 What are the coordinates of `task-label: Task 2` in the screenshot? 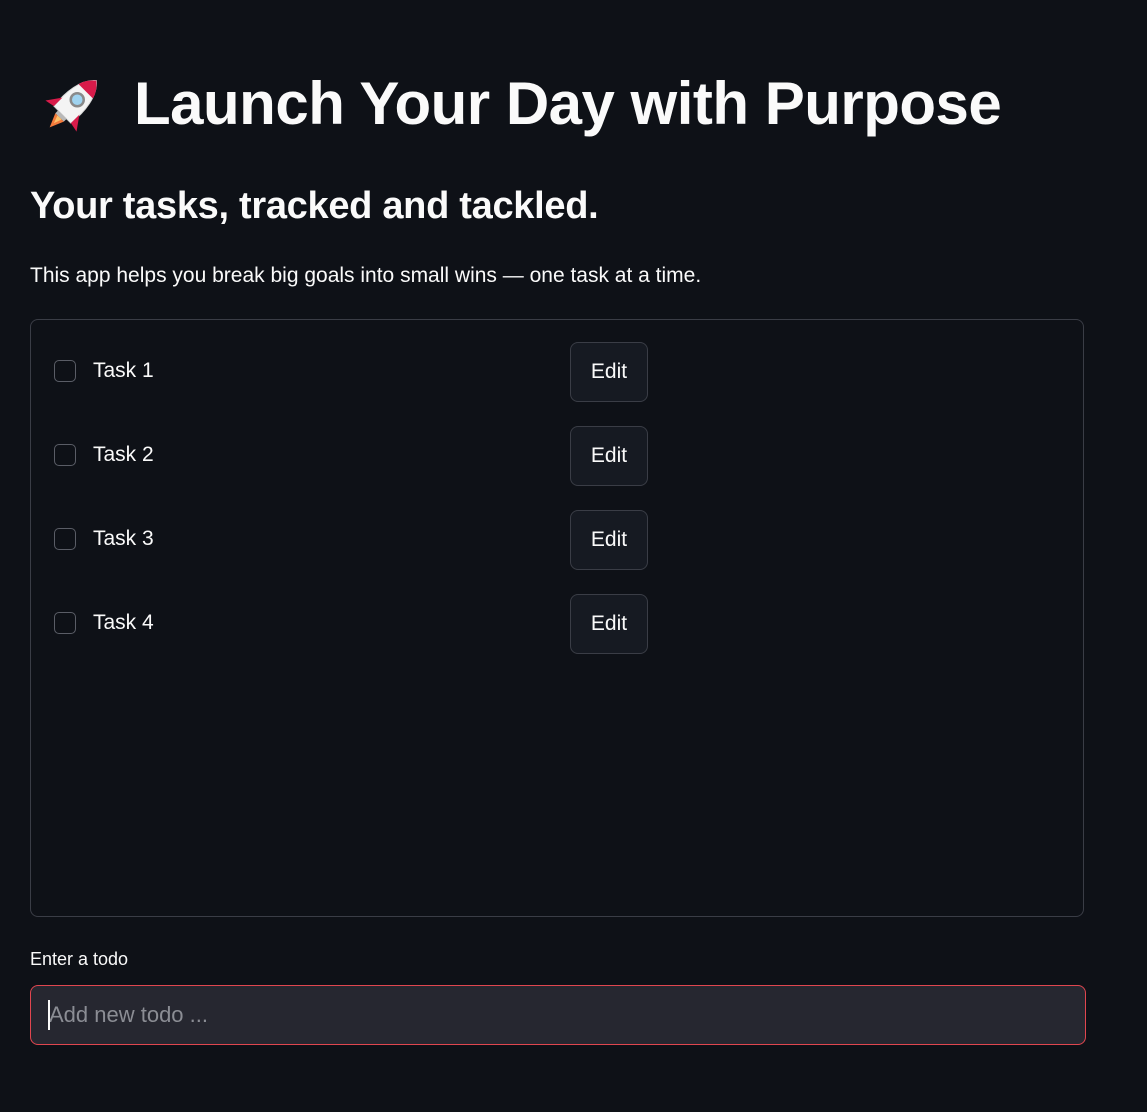 It's located at (123, 454).